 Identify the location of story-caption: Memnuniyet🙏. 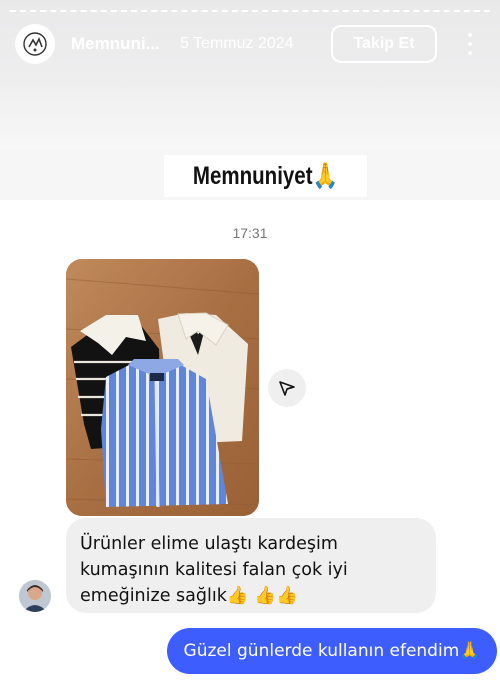
(265, 176).